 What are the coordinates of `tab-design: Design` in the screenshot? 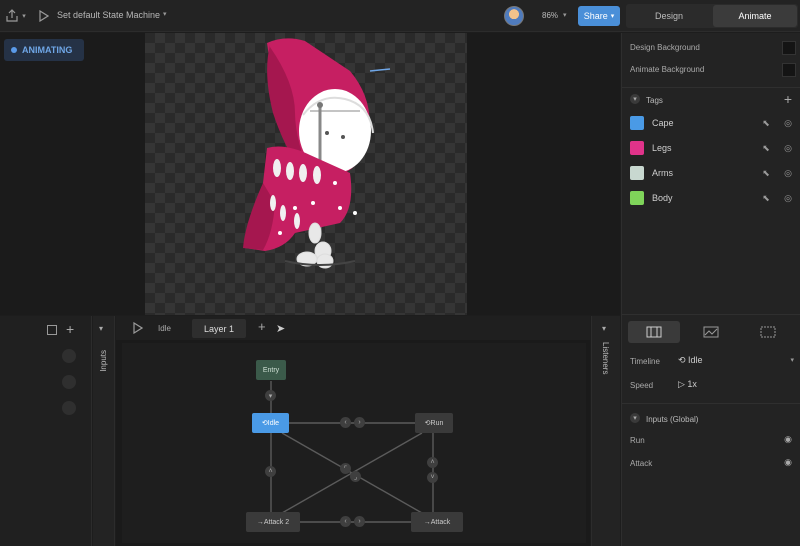 It's located at (669, 16).